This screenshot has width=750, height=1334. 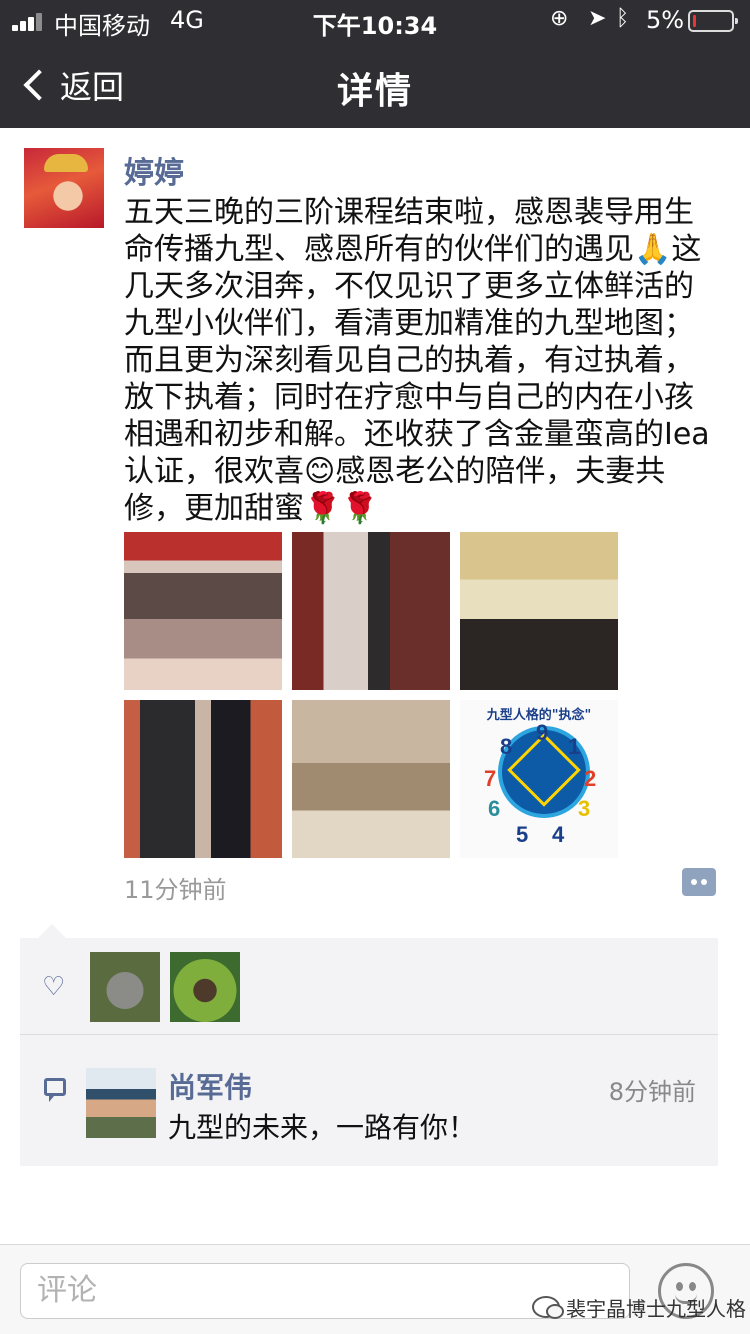 I want to click on photo-hug, so click(x=371, y=779).